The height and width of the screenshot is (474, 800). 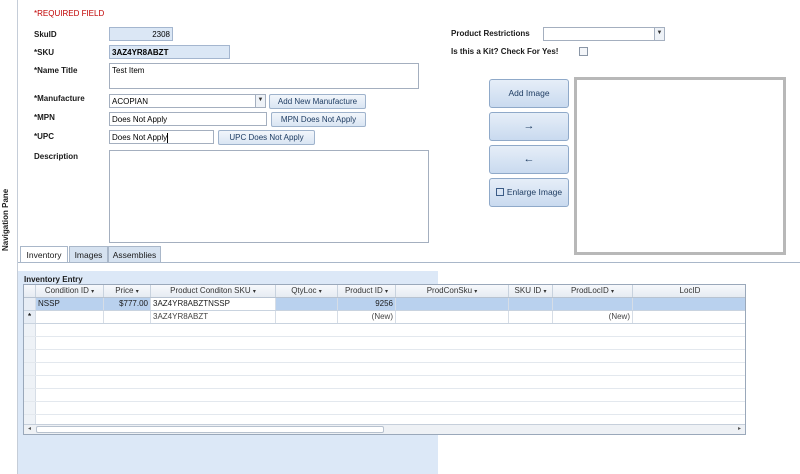 I want to click on description-label: Description, so click(x=56, y=156).